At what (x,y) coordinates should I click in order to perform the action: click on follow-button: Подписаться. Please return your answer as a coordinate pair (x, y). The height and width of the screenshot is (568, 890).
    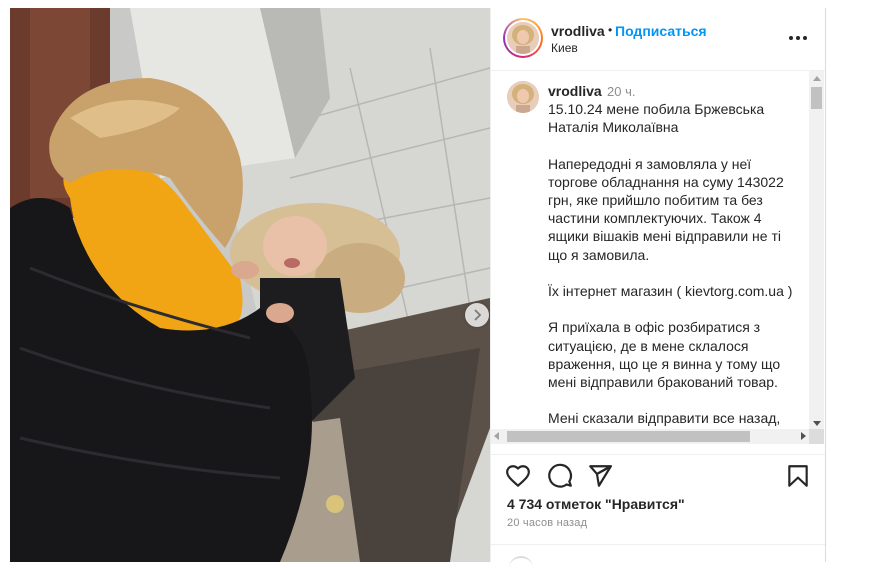
    Looking at the image, I should click on (661, 31).